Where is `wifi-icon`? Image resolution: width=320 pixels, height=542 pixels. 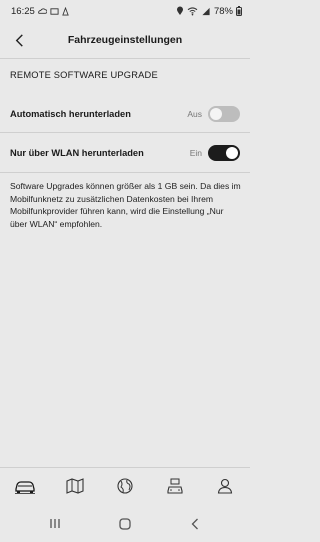 wifi-icon is located at coordinates (192, 11).